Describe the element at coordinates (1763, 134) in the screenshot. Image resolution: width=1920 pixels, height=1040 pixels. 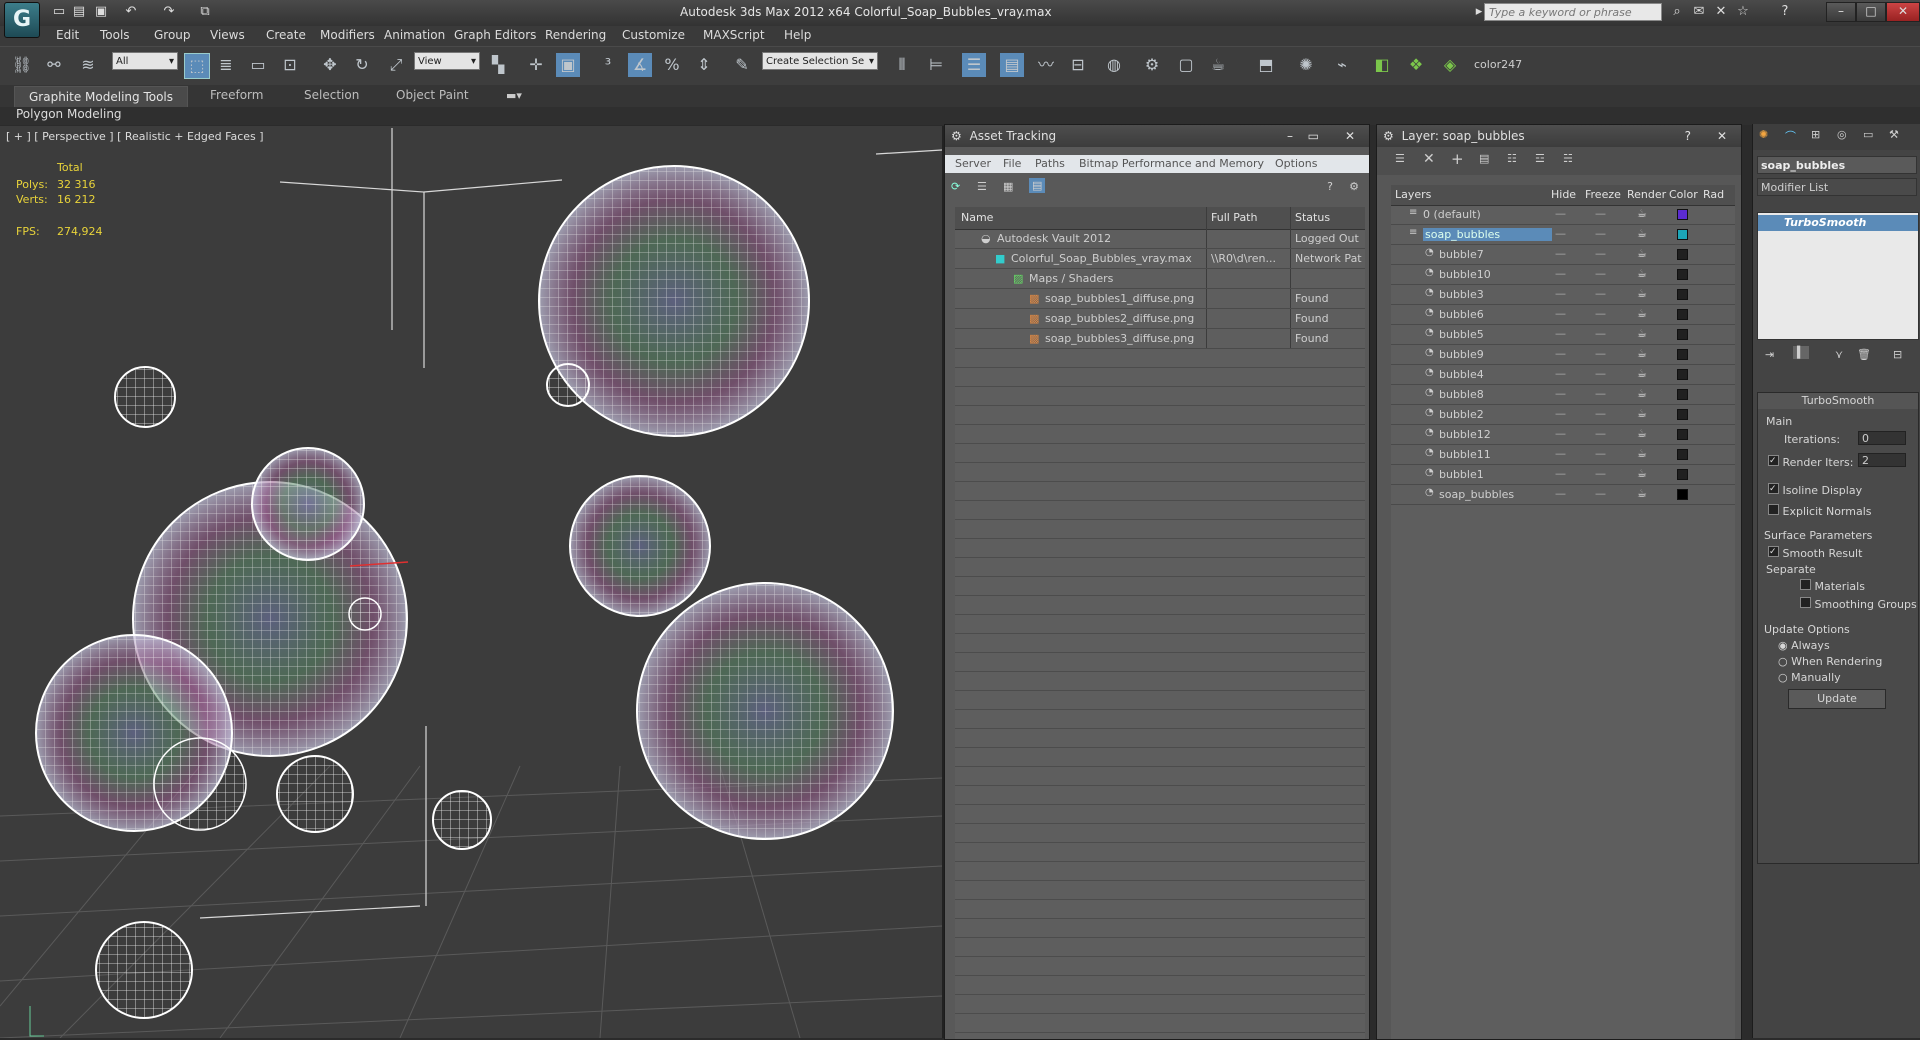
I see `create-tab-icon: ✺` at that location.